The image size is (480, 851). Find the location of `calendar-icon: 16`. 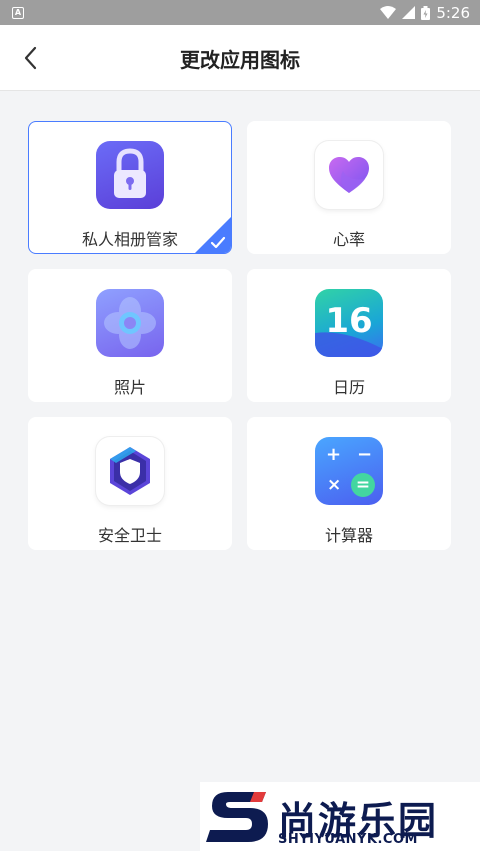

calendar-icon: 16 is located at coordinates (349, 323).